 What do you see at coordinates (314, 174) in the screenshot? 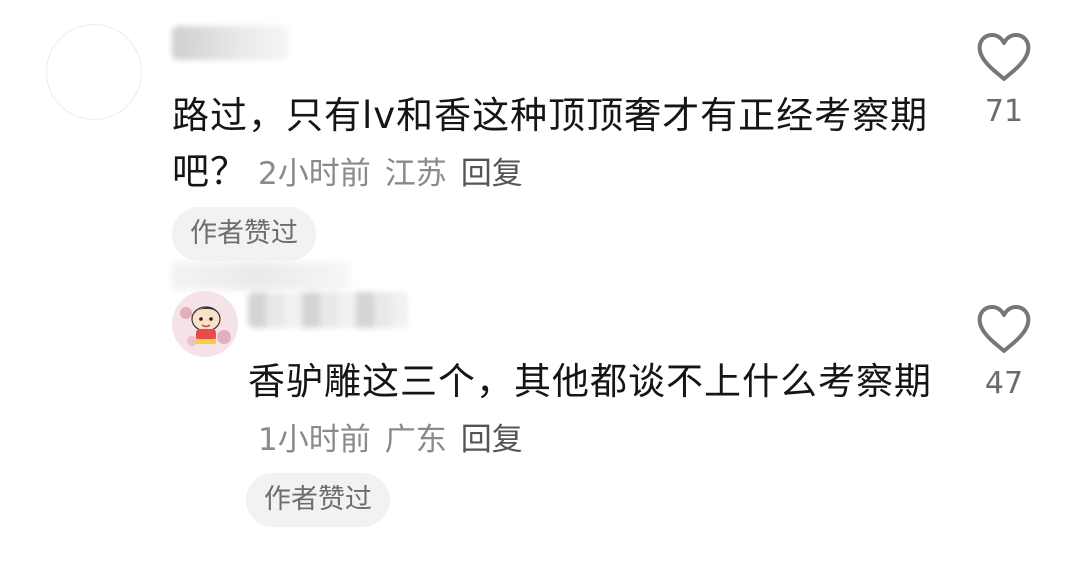
I see `comment-time: 2小时前` at bounding box center [314, 174].